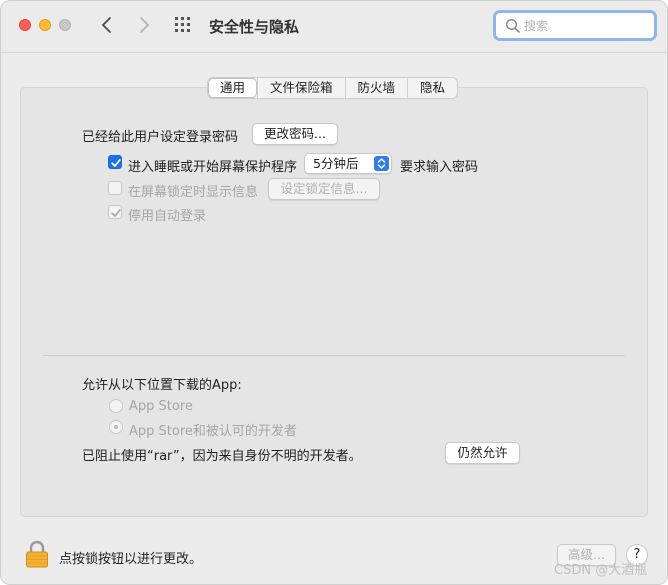  I want to click on search-input, so click(584, 26).